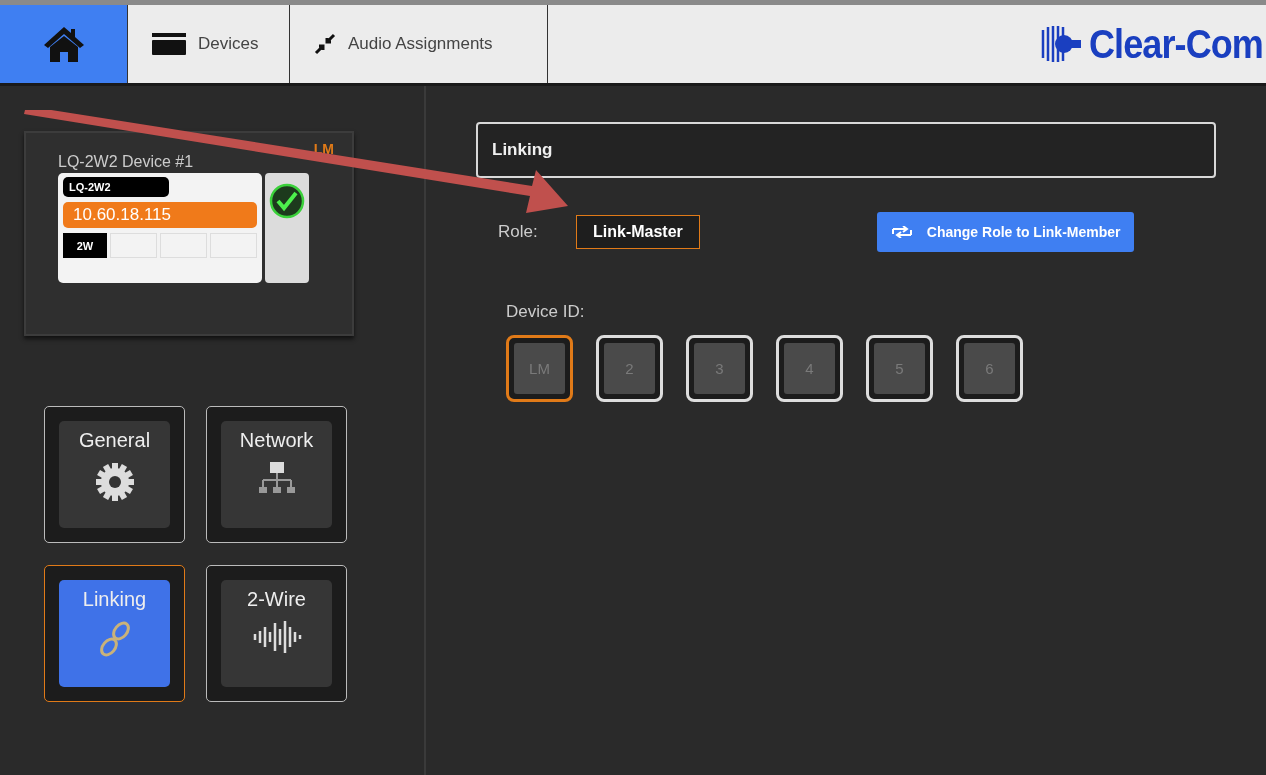 The width and height of the screenshot is (1266, 775). What do you see at coordinates (64, 44) in the screenshot?
I see `nav-tab` at bounding box center [64, 44].